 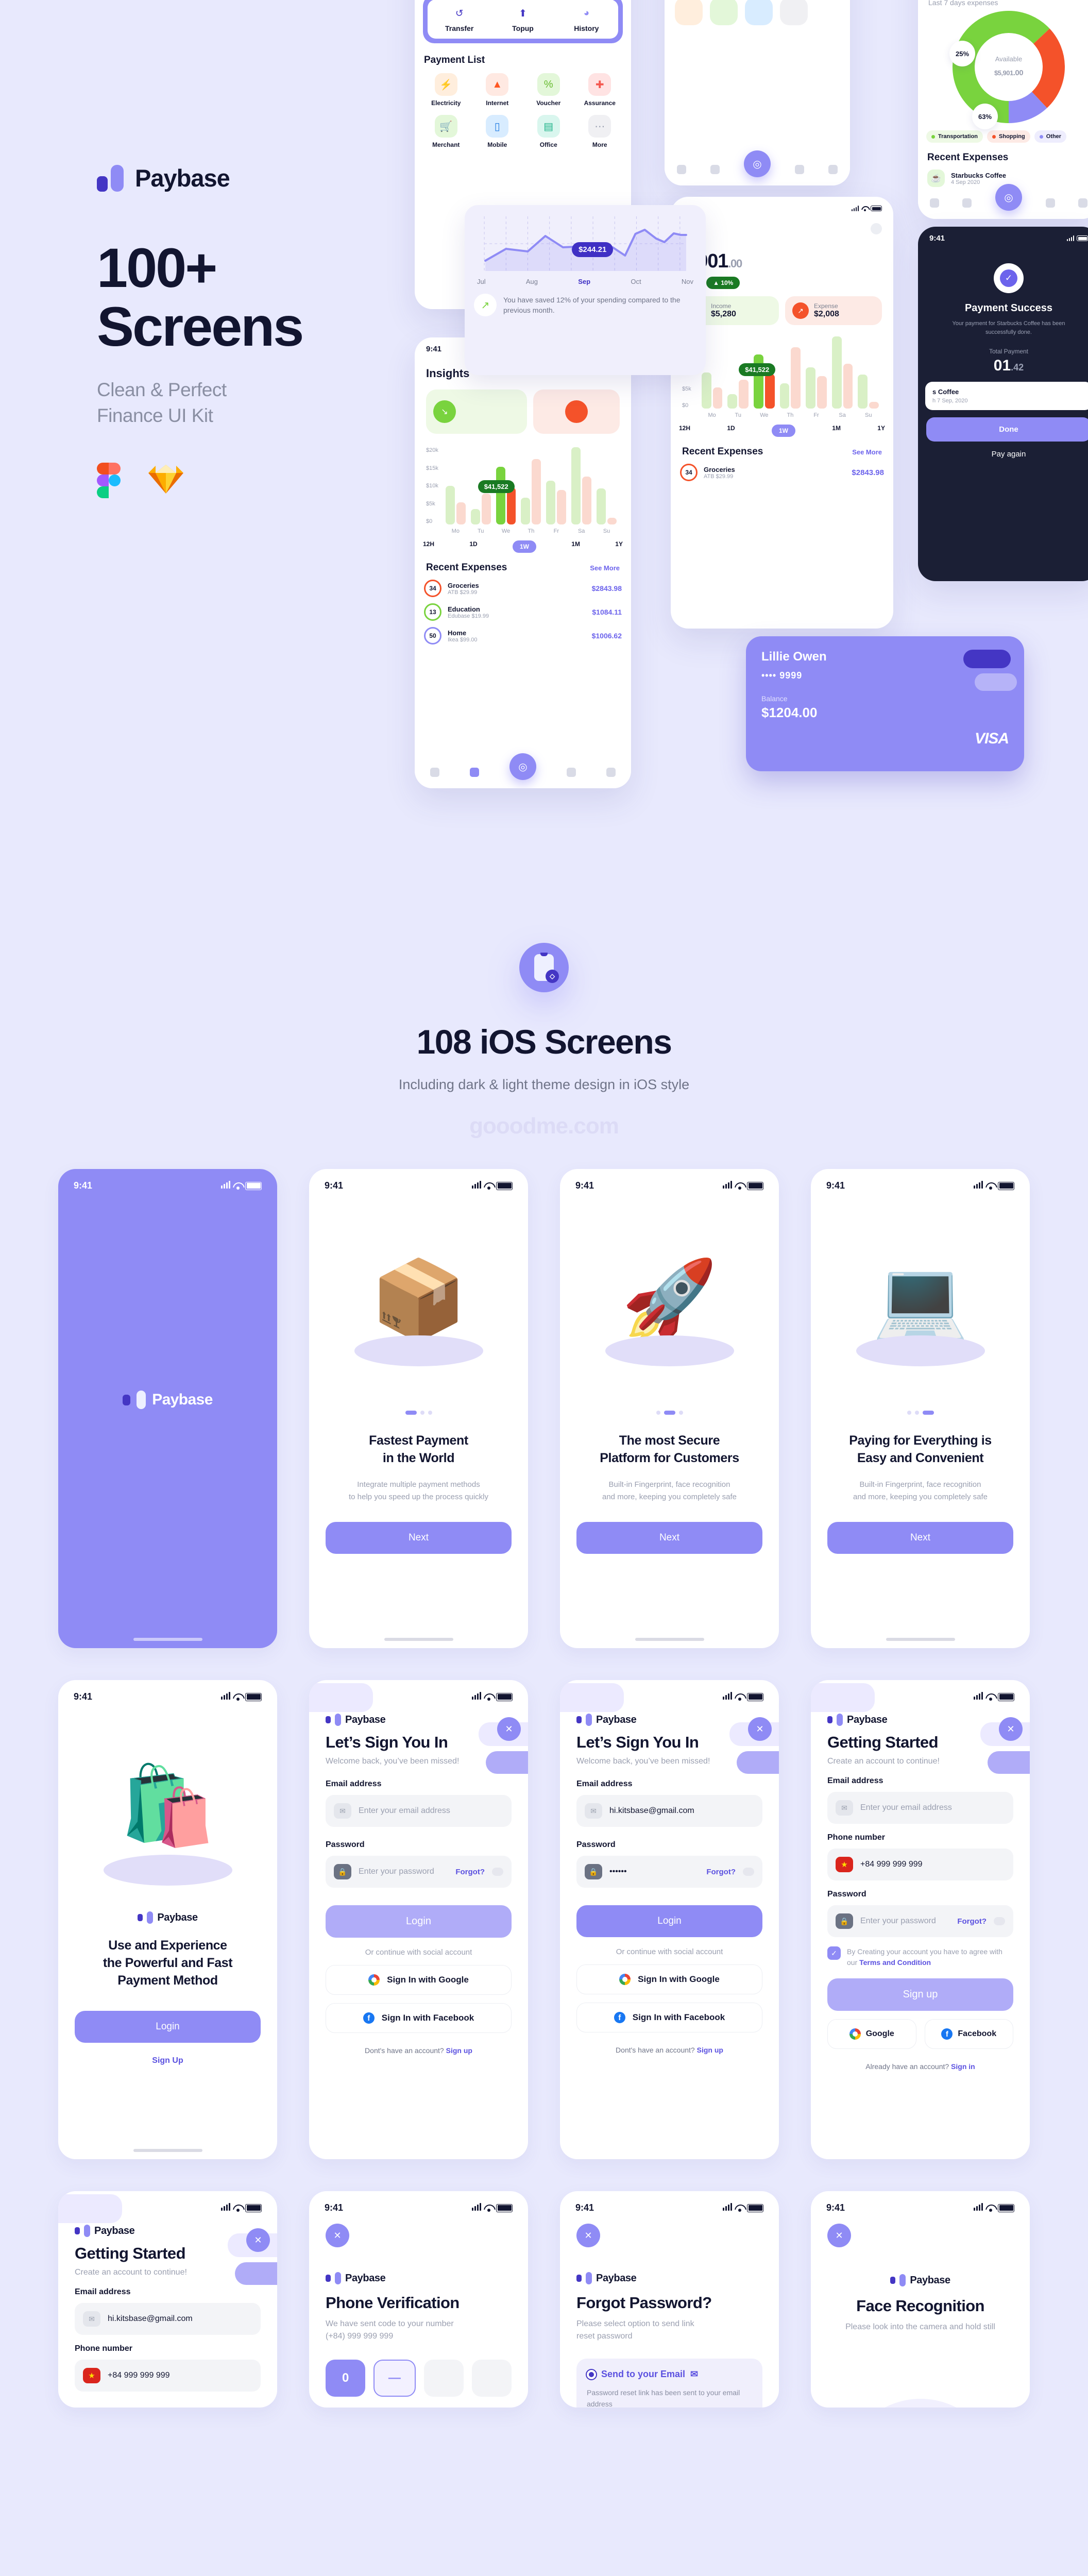 What do you see at coordinates (548, 131) in the screenshot?
I see `payment-item-office: ▤ Office` at bounding box center [548, 131].